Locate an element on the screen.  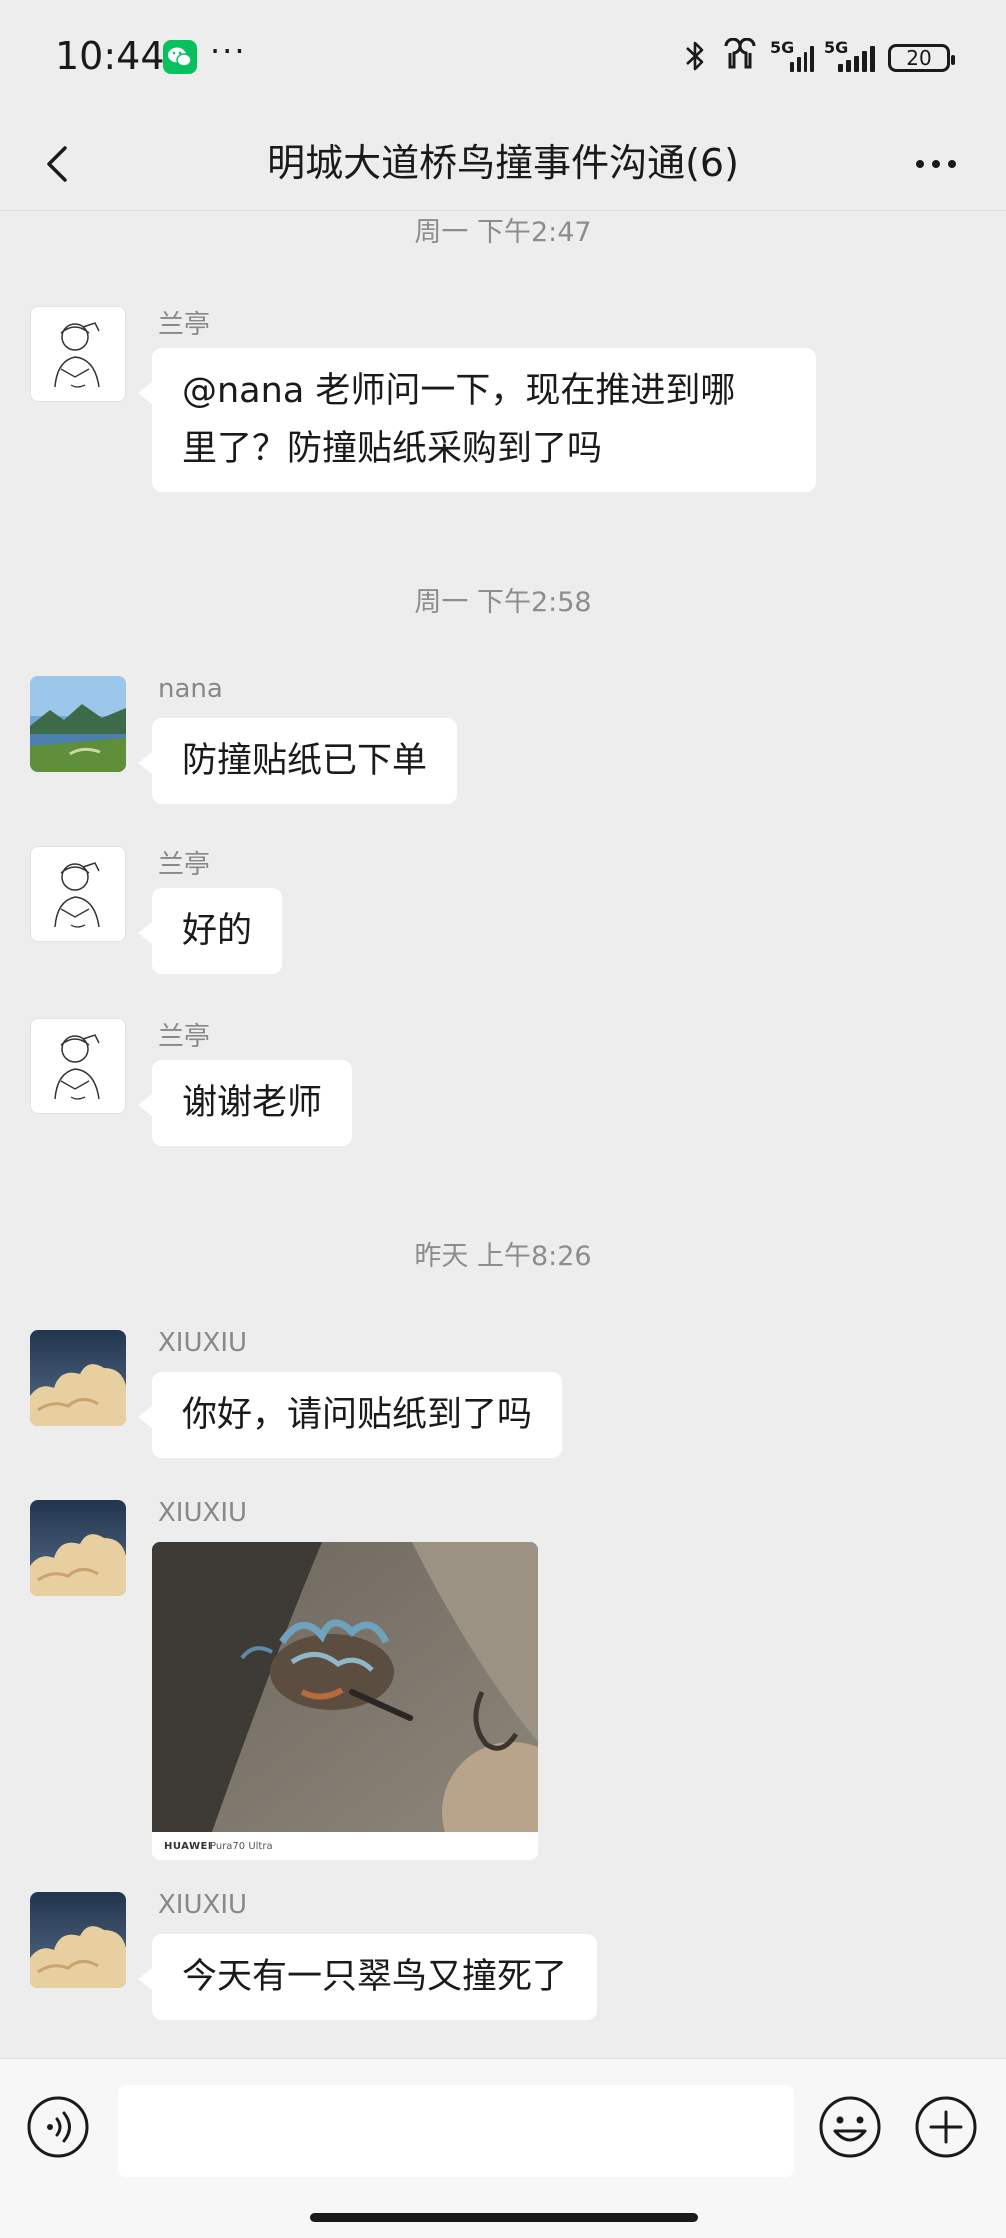
more-actions-button is located at coordinates (946, 2127).